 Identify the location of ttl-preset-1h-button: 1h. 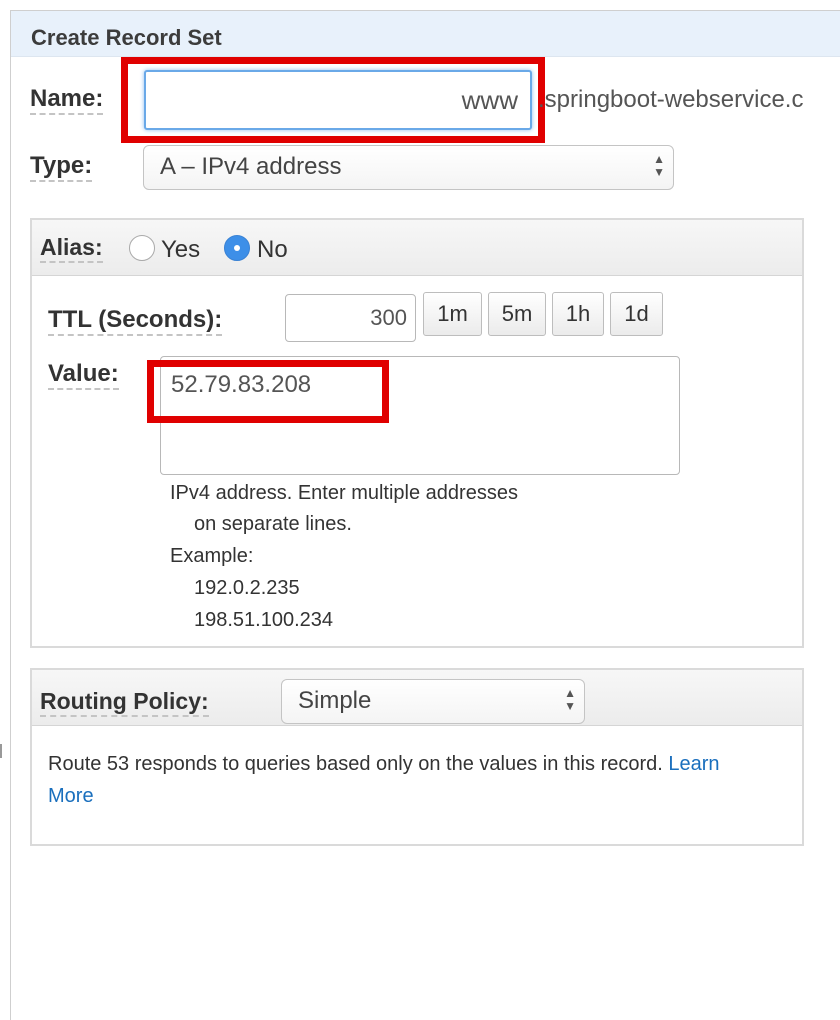
(578, 314).